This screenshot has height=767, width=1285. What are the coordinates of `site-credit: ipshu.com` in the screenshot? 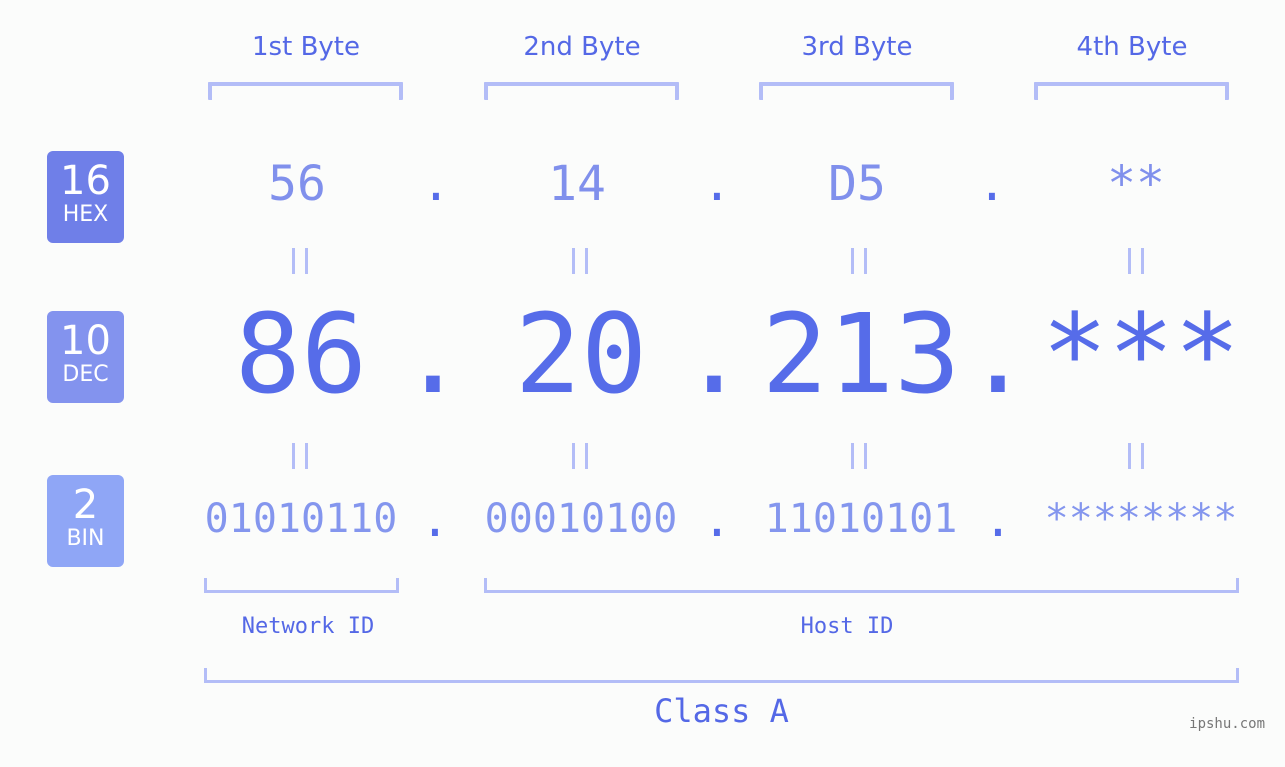 It's located at (1227, 724).